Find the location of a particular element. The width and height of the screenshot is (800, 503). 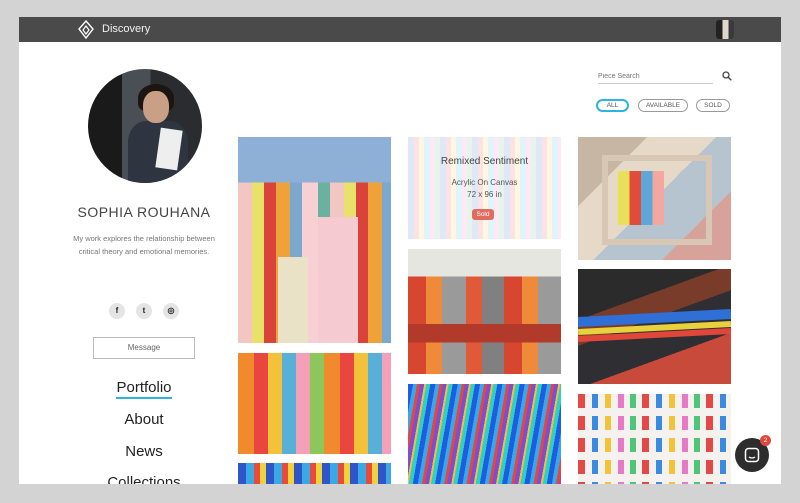

nav-collections: Collections is located at coordinates (144, 479).